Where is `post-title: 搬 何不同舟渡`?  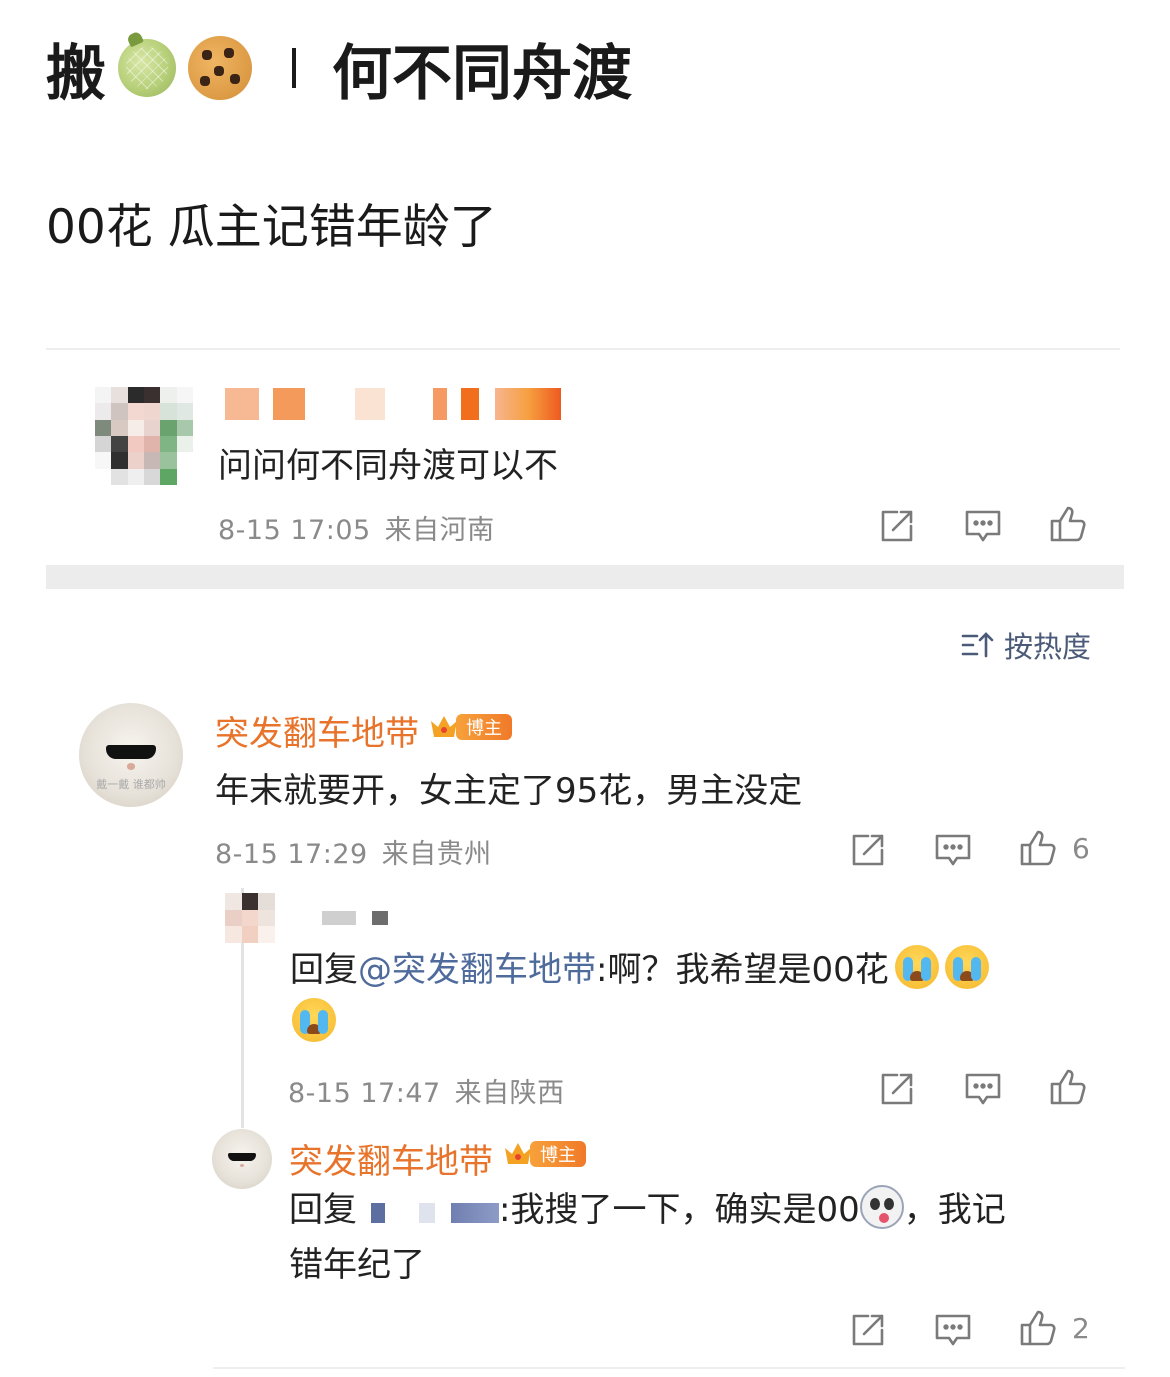 post-title: 搬 何不同舟渡 is located at coordinates (339, 68).